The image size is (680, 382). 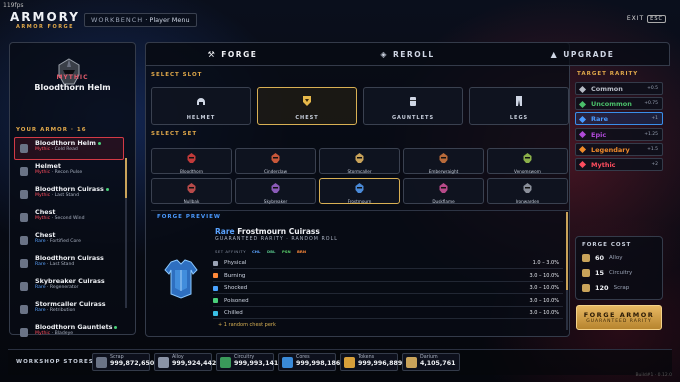 I want to click on forge-cost-panel: FORGE COST 60 Alloy 15 Circuitry 120 Scrap, so click(x=619, y=268).